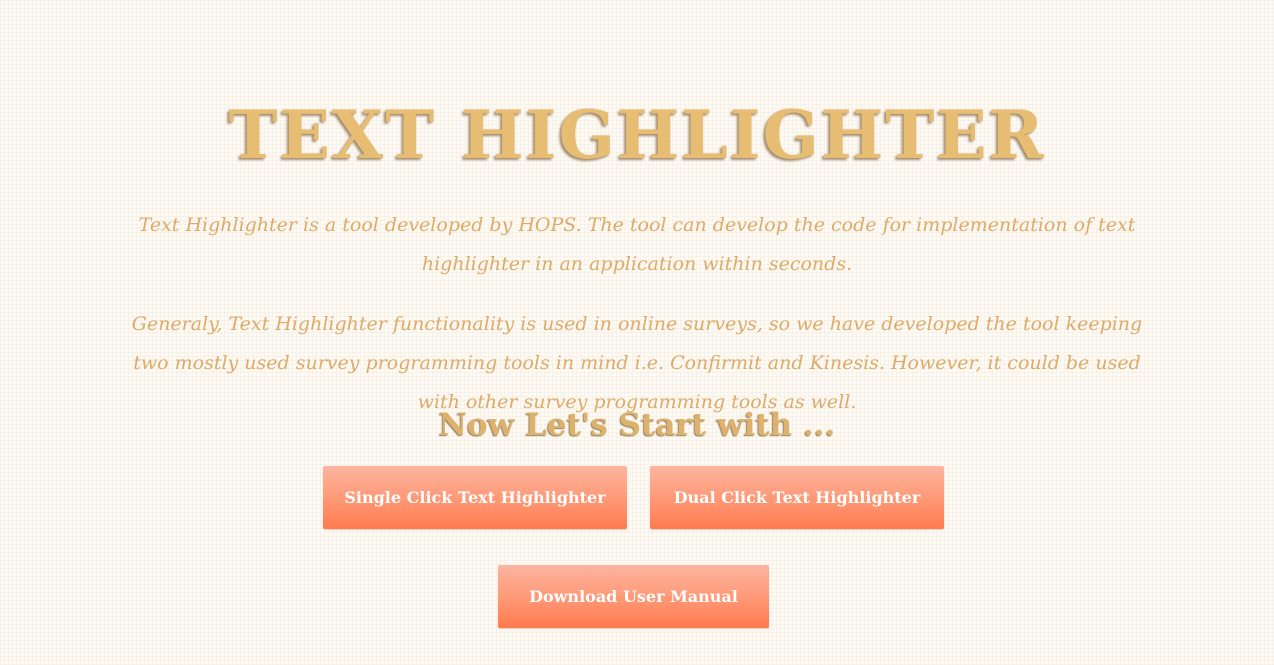 This screenshot has width=1274, height=665. I want to click on single-click-highlighter-button: Single Click Text Highlighter, so click(475, 497).